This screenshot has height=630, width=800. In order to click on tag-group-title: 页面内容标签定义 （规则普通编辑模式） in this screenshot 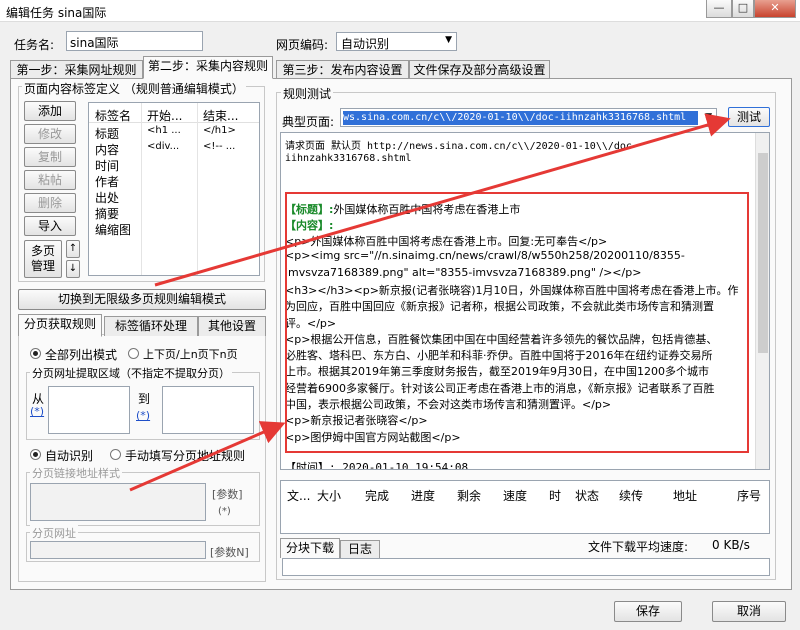, I will do `click(134, 88)`.